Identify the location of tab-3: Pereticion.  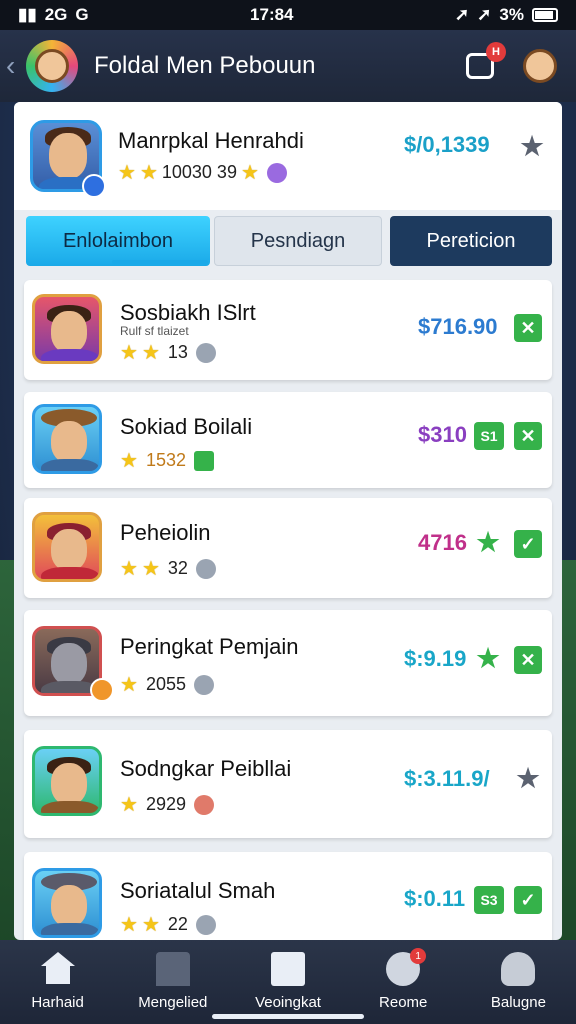
(471, 241).